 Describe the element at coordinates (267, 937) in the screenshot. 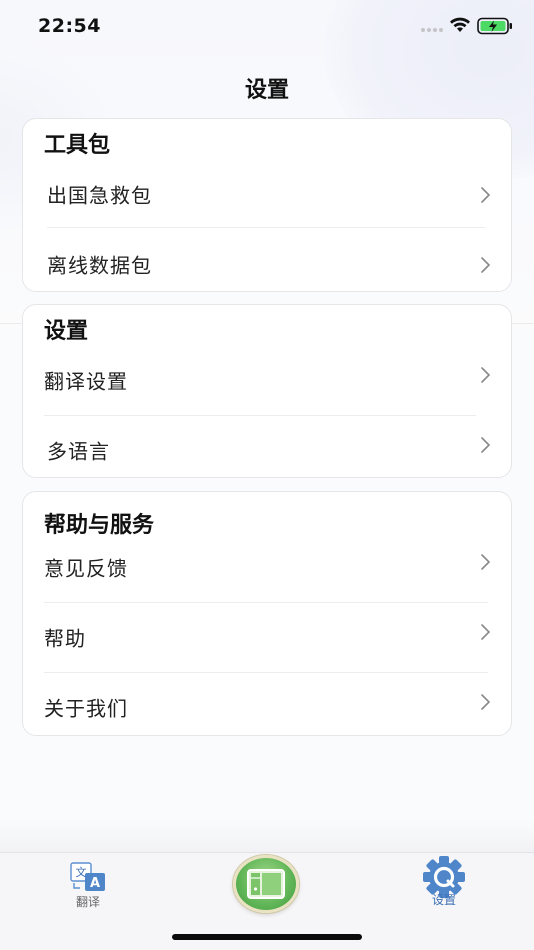

I see `home-indicator` at that location.